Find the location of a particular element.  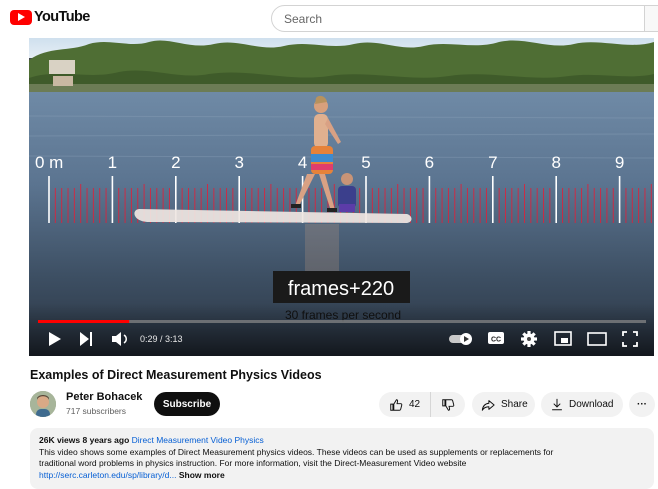

ruler-label: 9 is located at coordinates (619, 162).